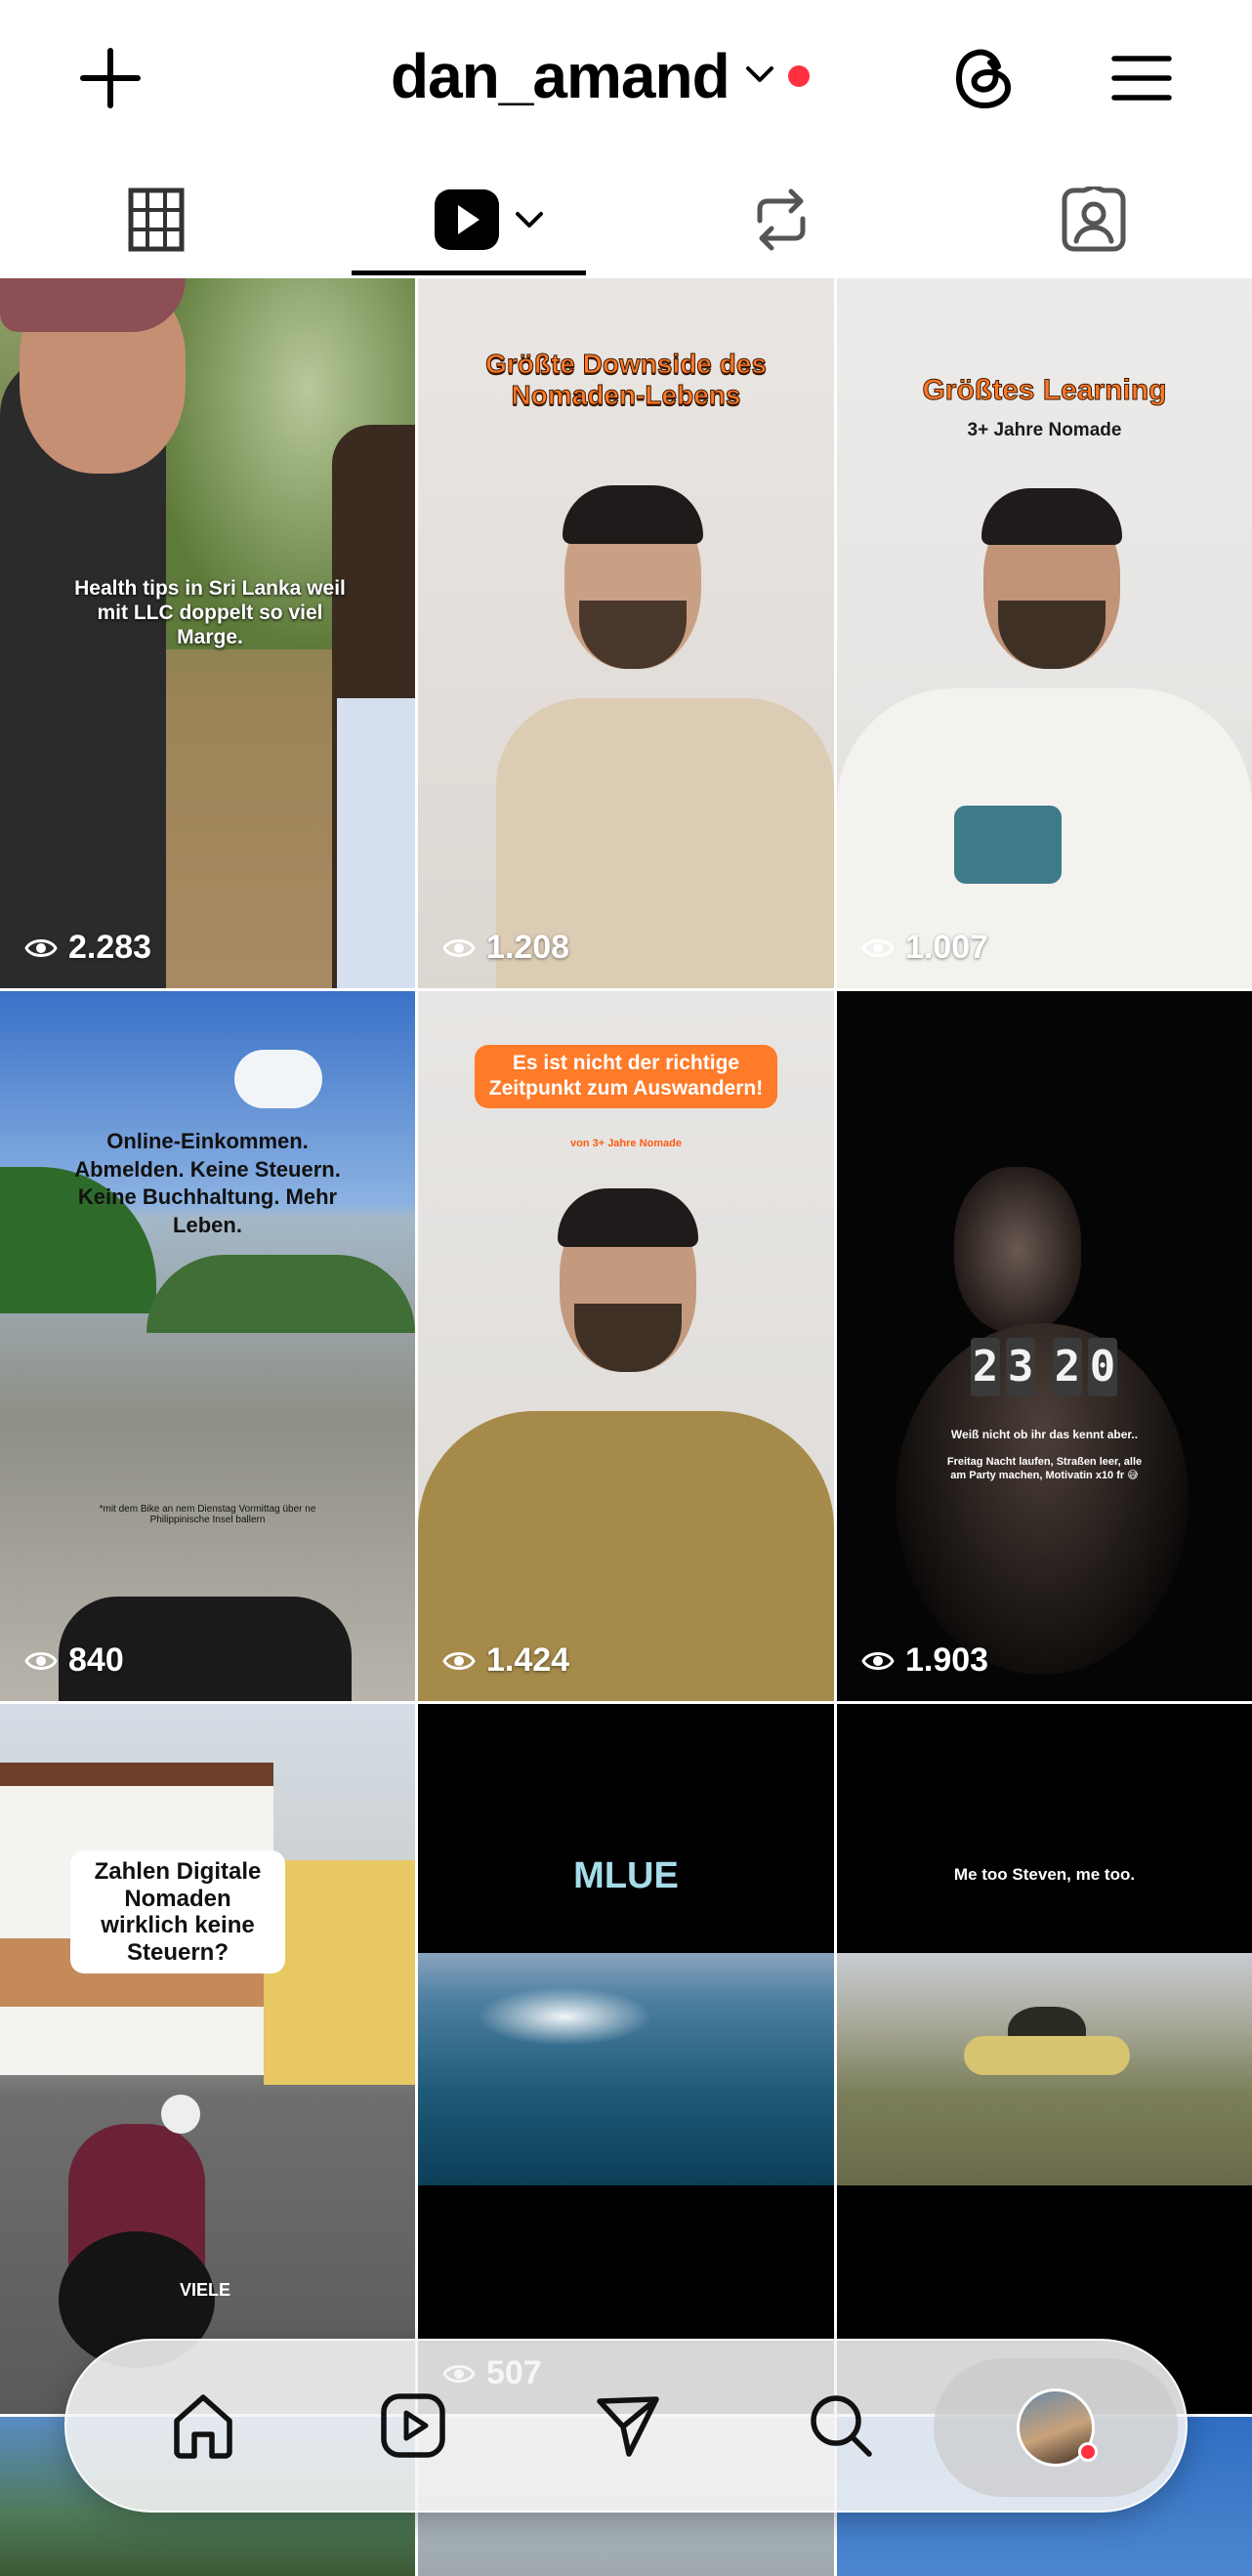 The image size is (1252, 2576). What do you see at coordinates (1044, 1367) in the screenshot?
I see `clock-overlay: 2 3 2 0` at bounding box center [1044, 1367].